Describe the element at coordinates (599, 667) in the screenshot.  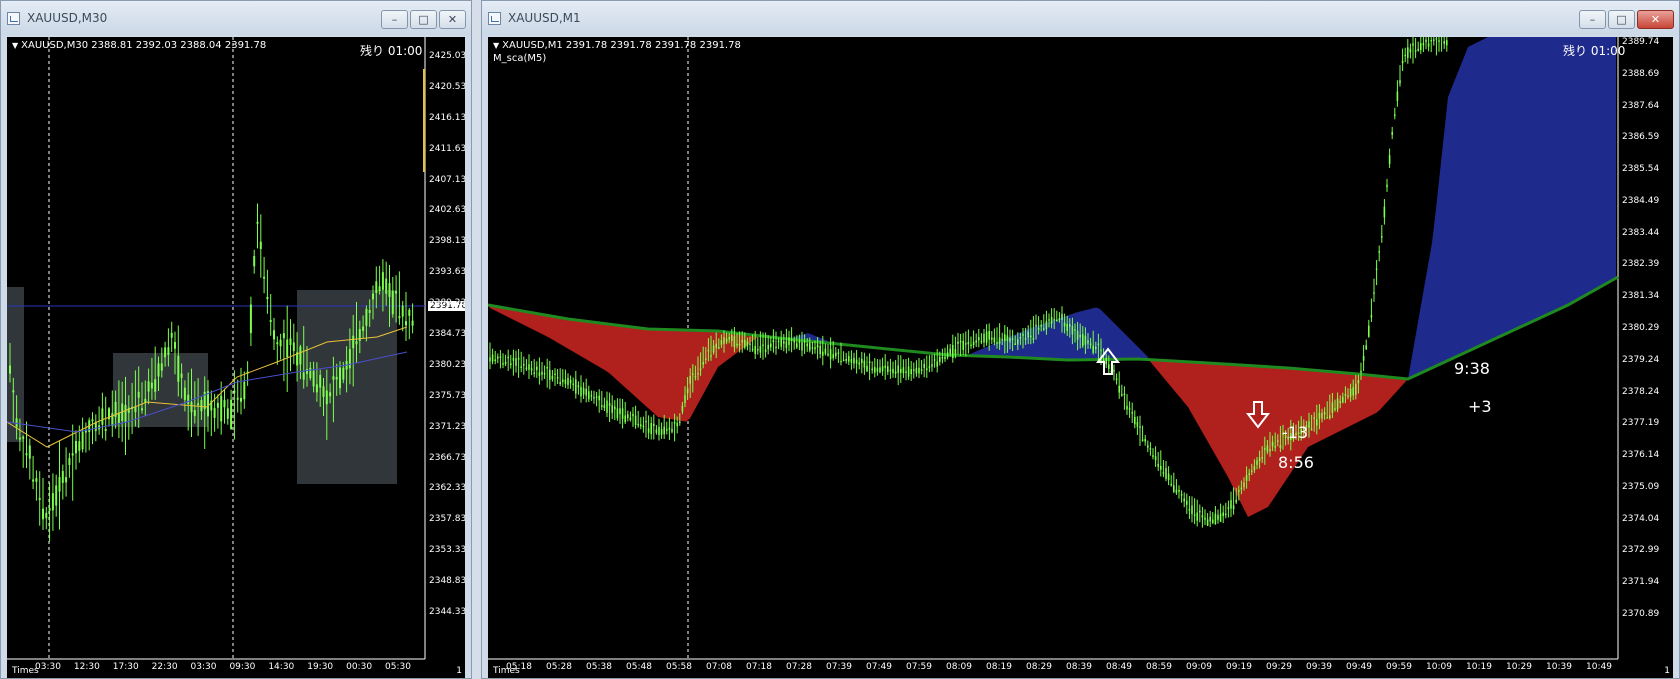
I see `x-axis-tick: 05:38` at that location.